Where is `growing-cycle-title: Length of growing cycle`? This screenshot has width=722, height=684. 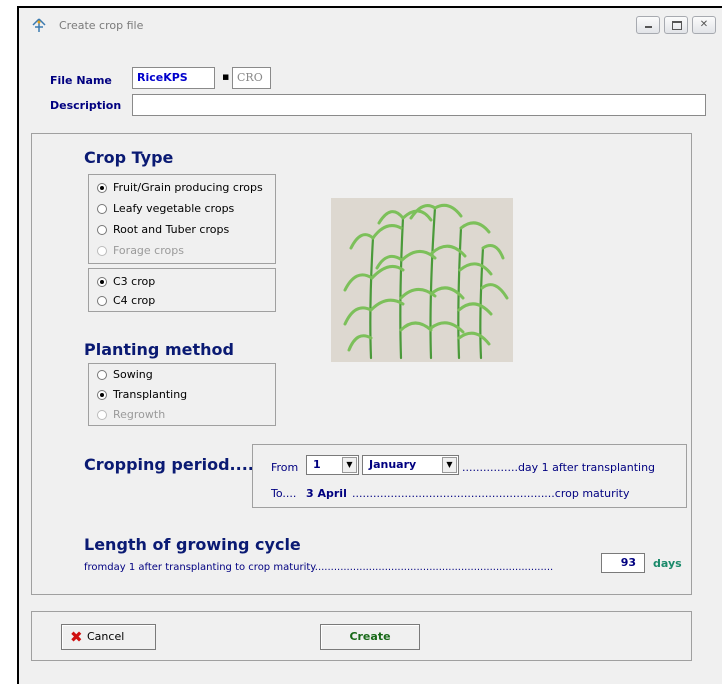
growing-cycle-title: Length of growing cycle is located at coordinates (192, 544).